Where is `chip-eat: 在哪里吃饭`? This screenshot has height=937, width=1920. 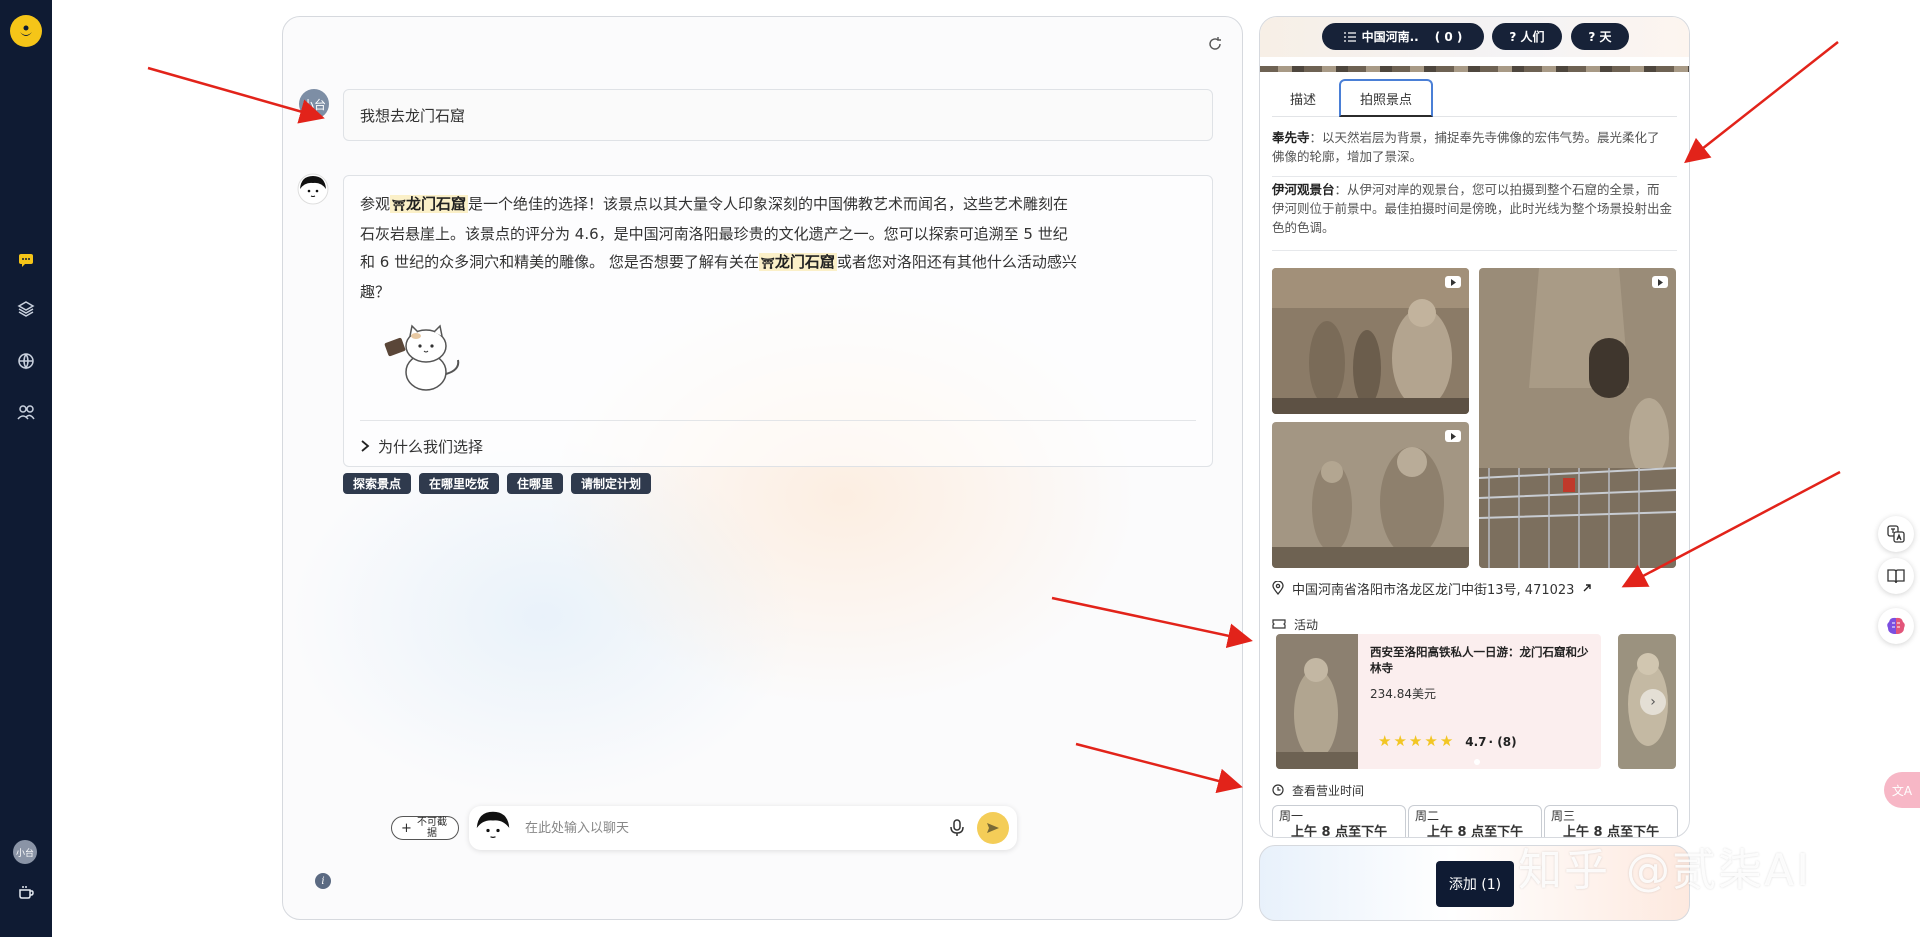 chip-eat: 在哪里吃饭 is located at coordinates (459, 483).